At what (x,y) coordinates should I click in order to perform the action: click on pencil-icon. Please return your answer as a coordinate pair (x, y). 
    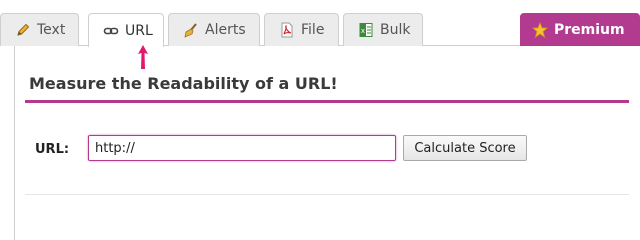
    Looking at the image, I should click on (23, 30).